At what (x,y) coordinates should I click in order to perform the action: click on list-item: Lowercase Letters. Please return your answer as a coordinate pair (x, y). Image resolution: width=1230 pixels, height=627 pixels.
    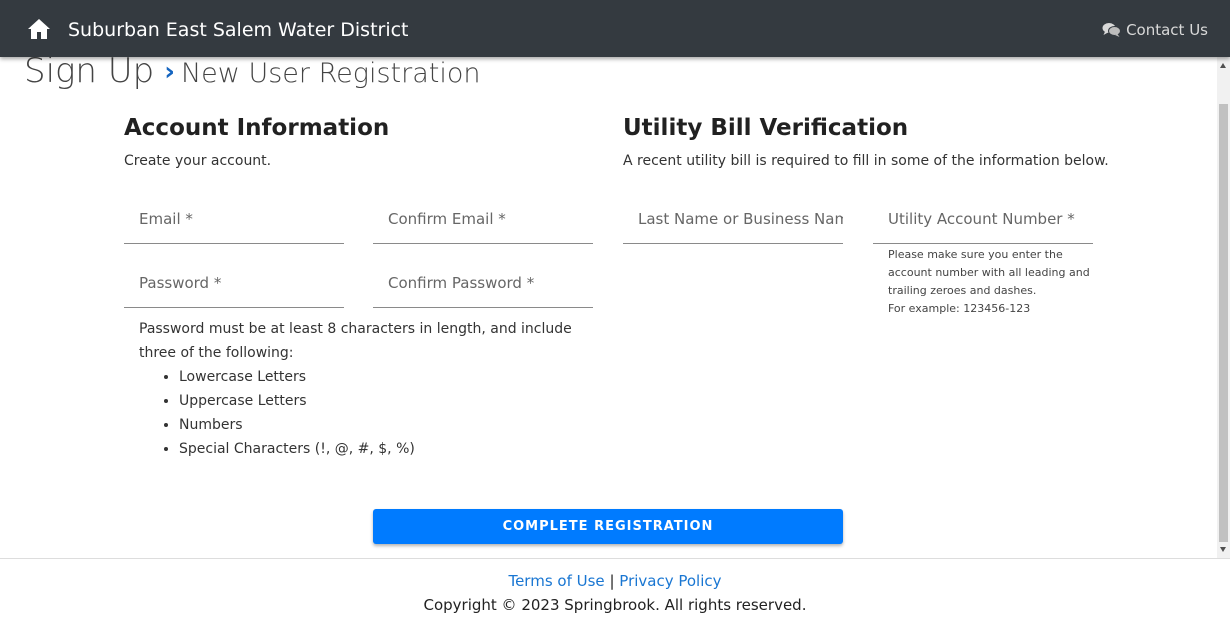
    Looking at the image, I should click on (379, 377).